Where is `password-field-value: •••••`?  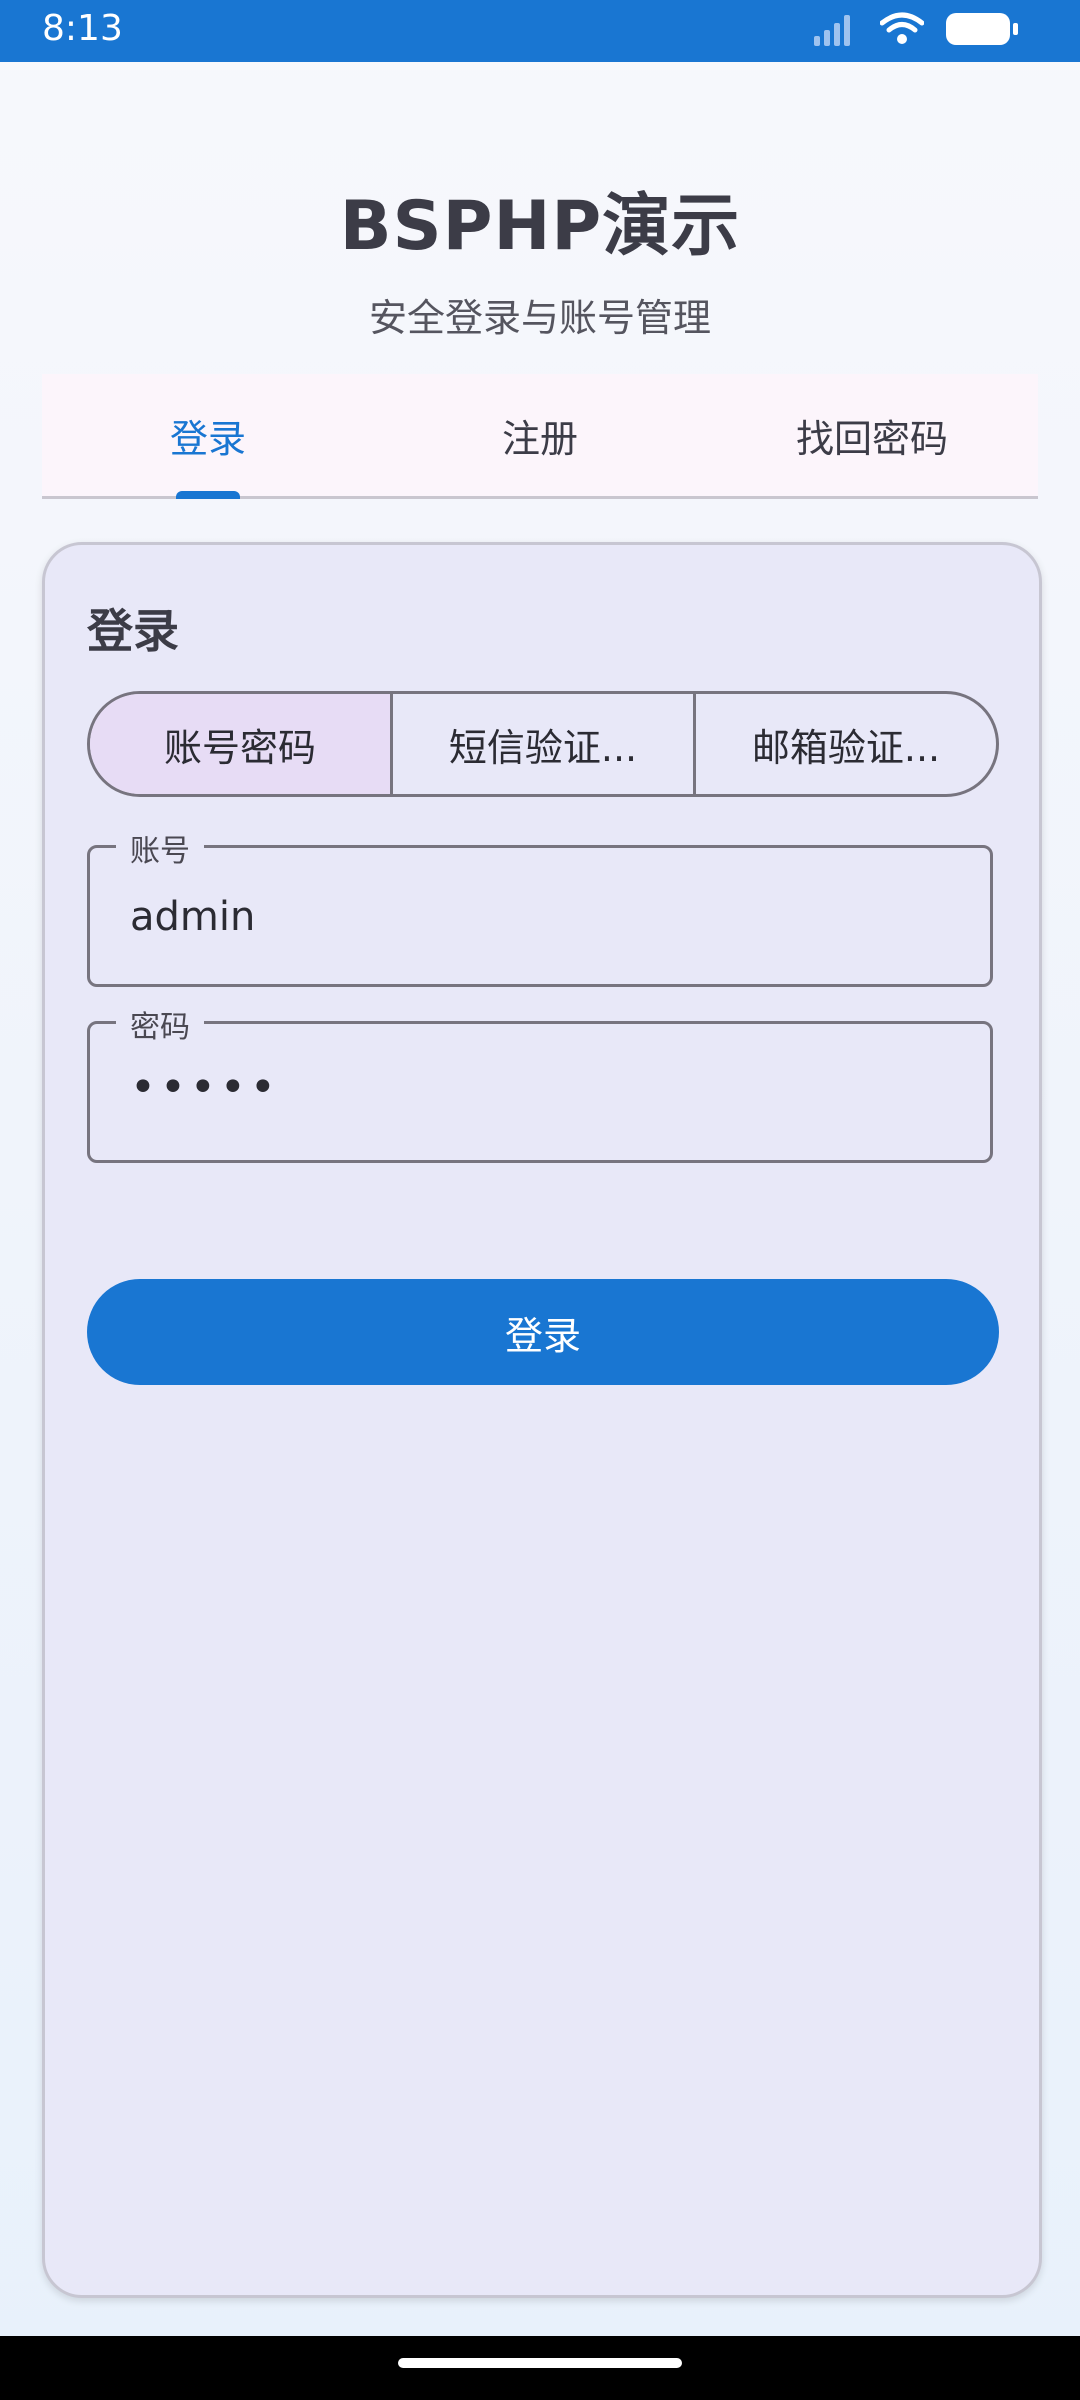
password-field-value: ••••• is located at coordinates (205, 1087).